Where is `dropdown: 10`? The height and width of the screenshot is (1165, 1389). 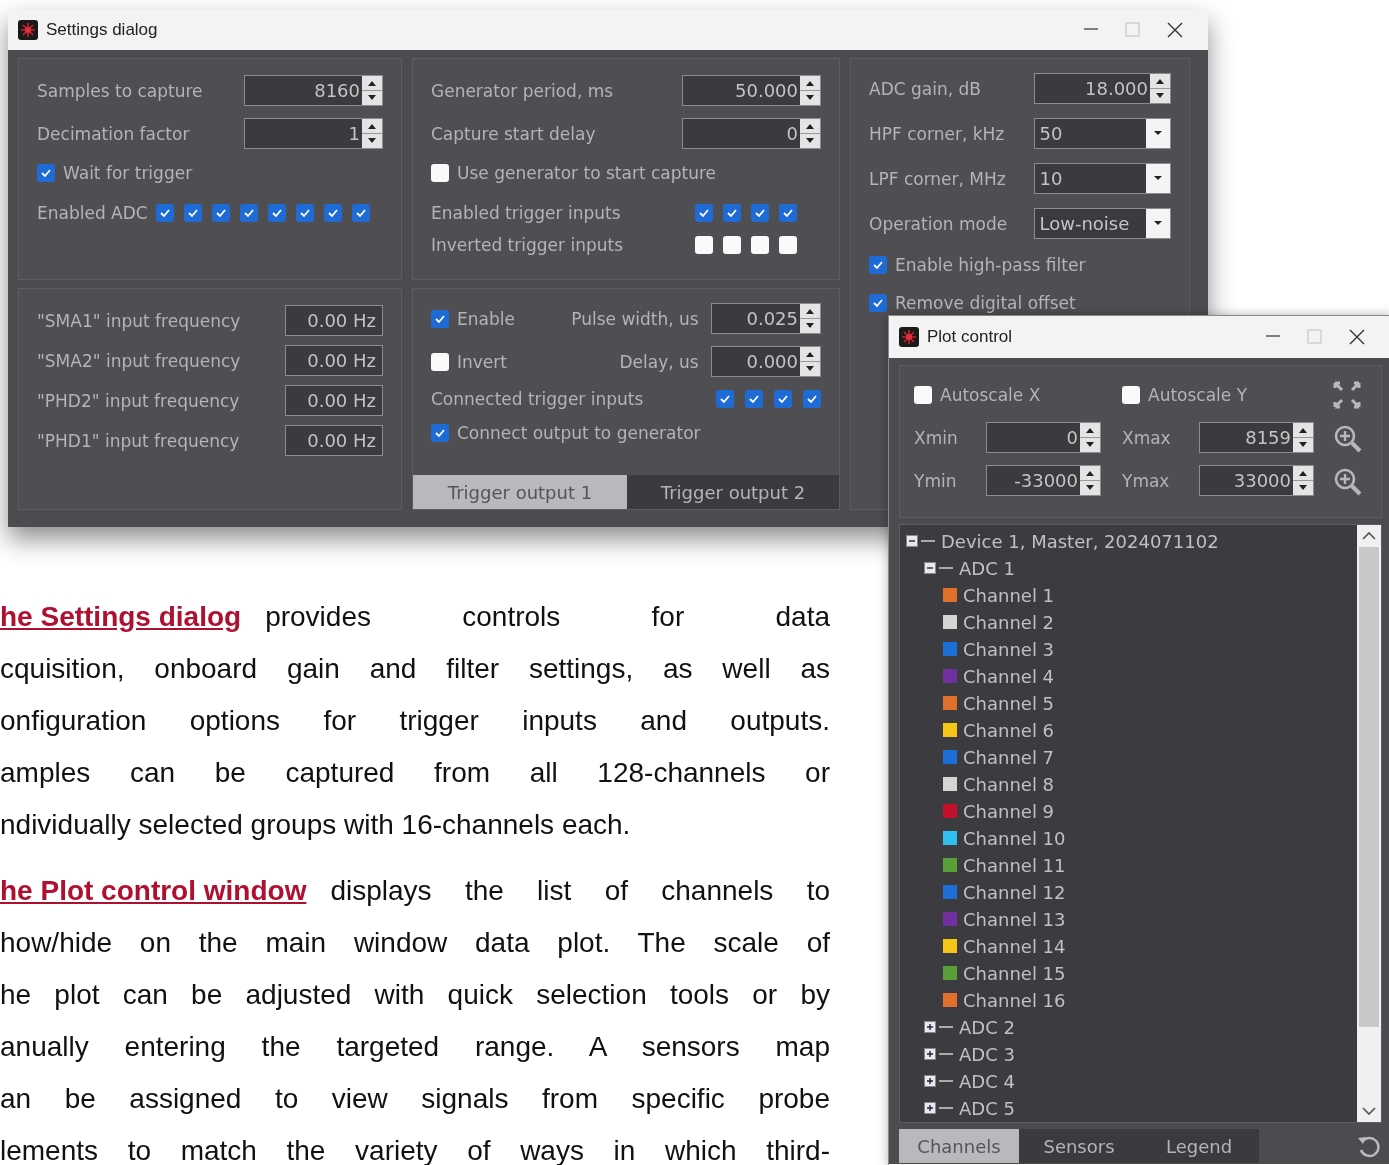 dropdown: 10 is located at coordinates (1102, 178).